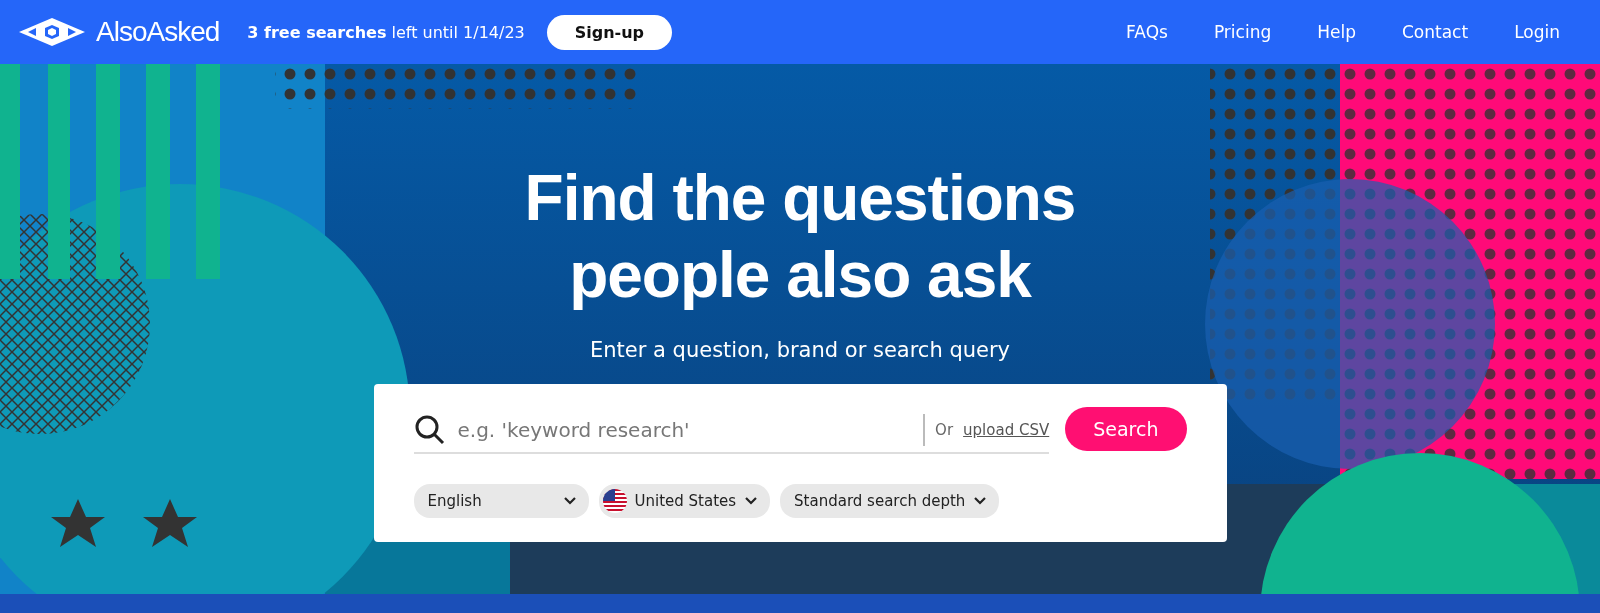 Image resolution: width=1600 pixels, height=613 pixels. What do you see at coordinates (1006, 429) in the screenshot?
I see `upload-csv-link: upload CSV` at bounding box center [1006, 429].